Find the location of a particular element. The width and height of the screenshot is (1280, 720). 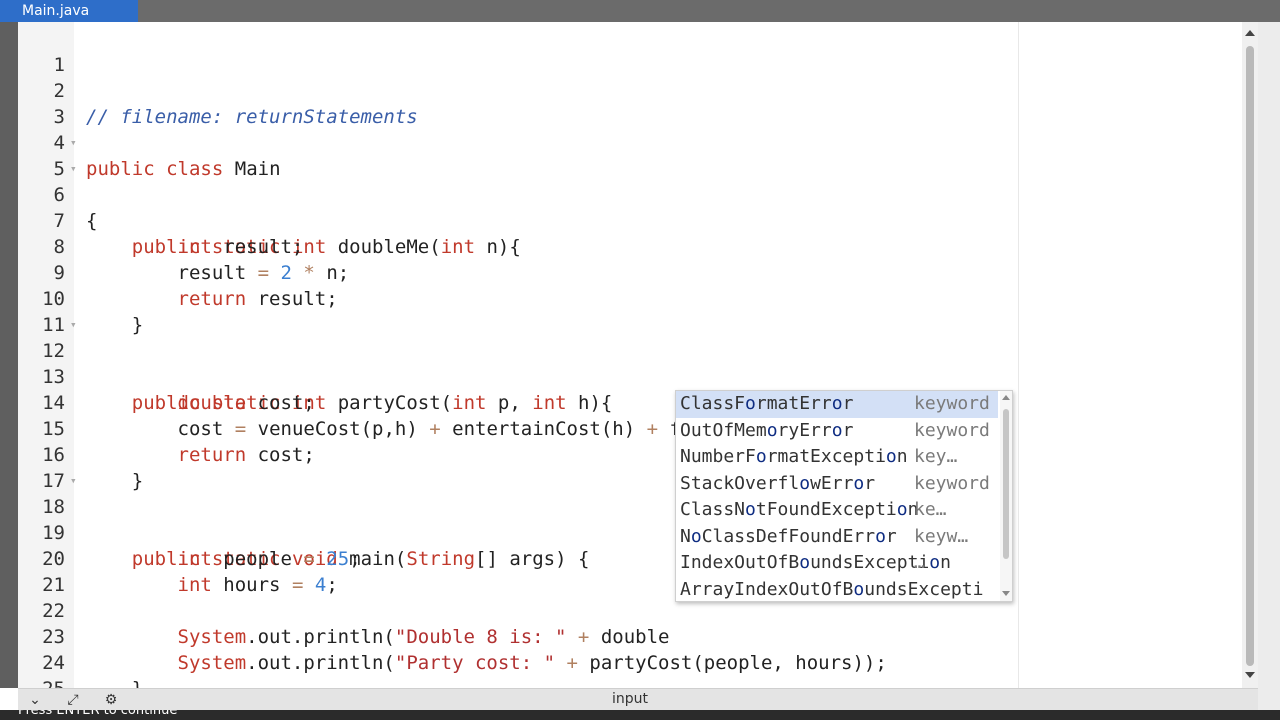

mode-label: input is located at coordinates (629, 699).